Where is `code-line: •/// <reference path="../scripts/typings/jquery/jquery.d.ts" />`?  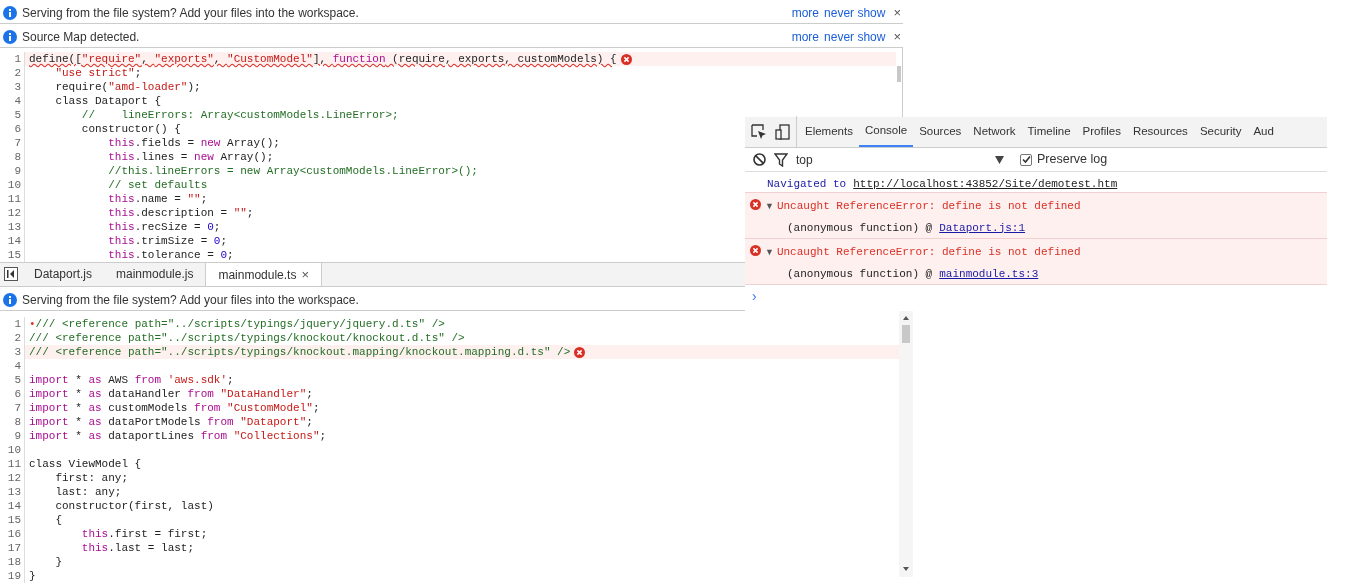 code-line: •/// <reference path="../scripts/typings/jquery/jquery.d.ts" /> is located at coordinates (237, 324).